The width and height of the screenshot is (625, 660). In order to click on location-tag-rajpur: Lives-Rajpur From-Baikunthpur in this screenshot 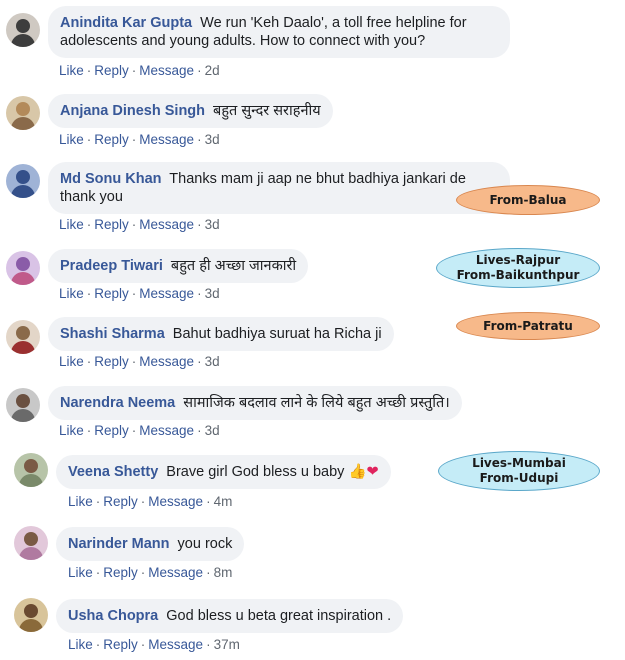, I will do `click(518, 268)`.